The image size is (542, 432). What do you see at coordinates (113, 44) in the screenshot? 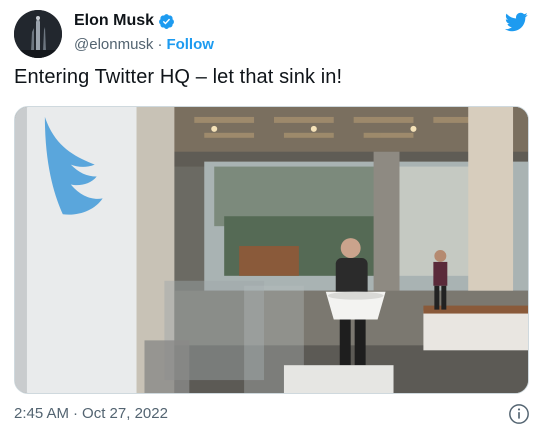
I see `author-handle: @elonmusk` at bounding box center [113, 44].